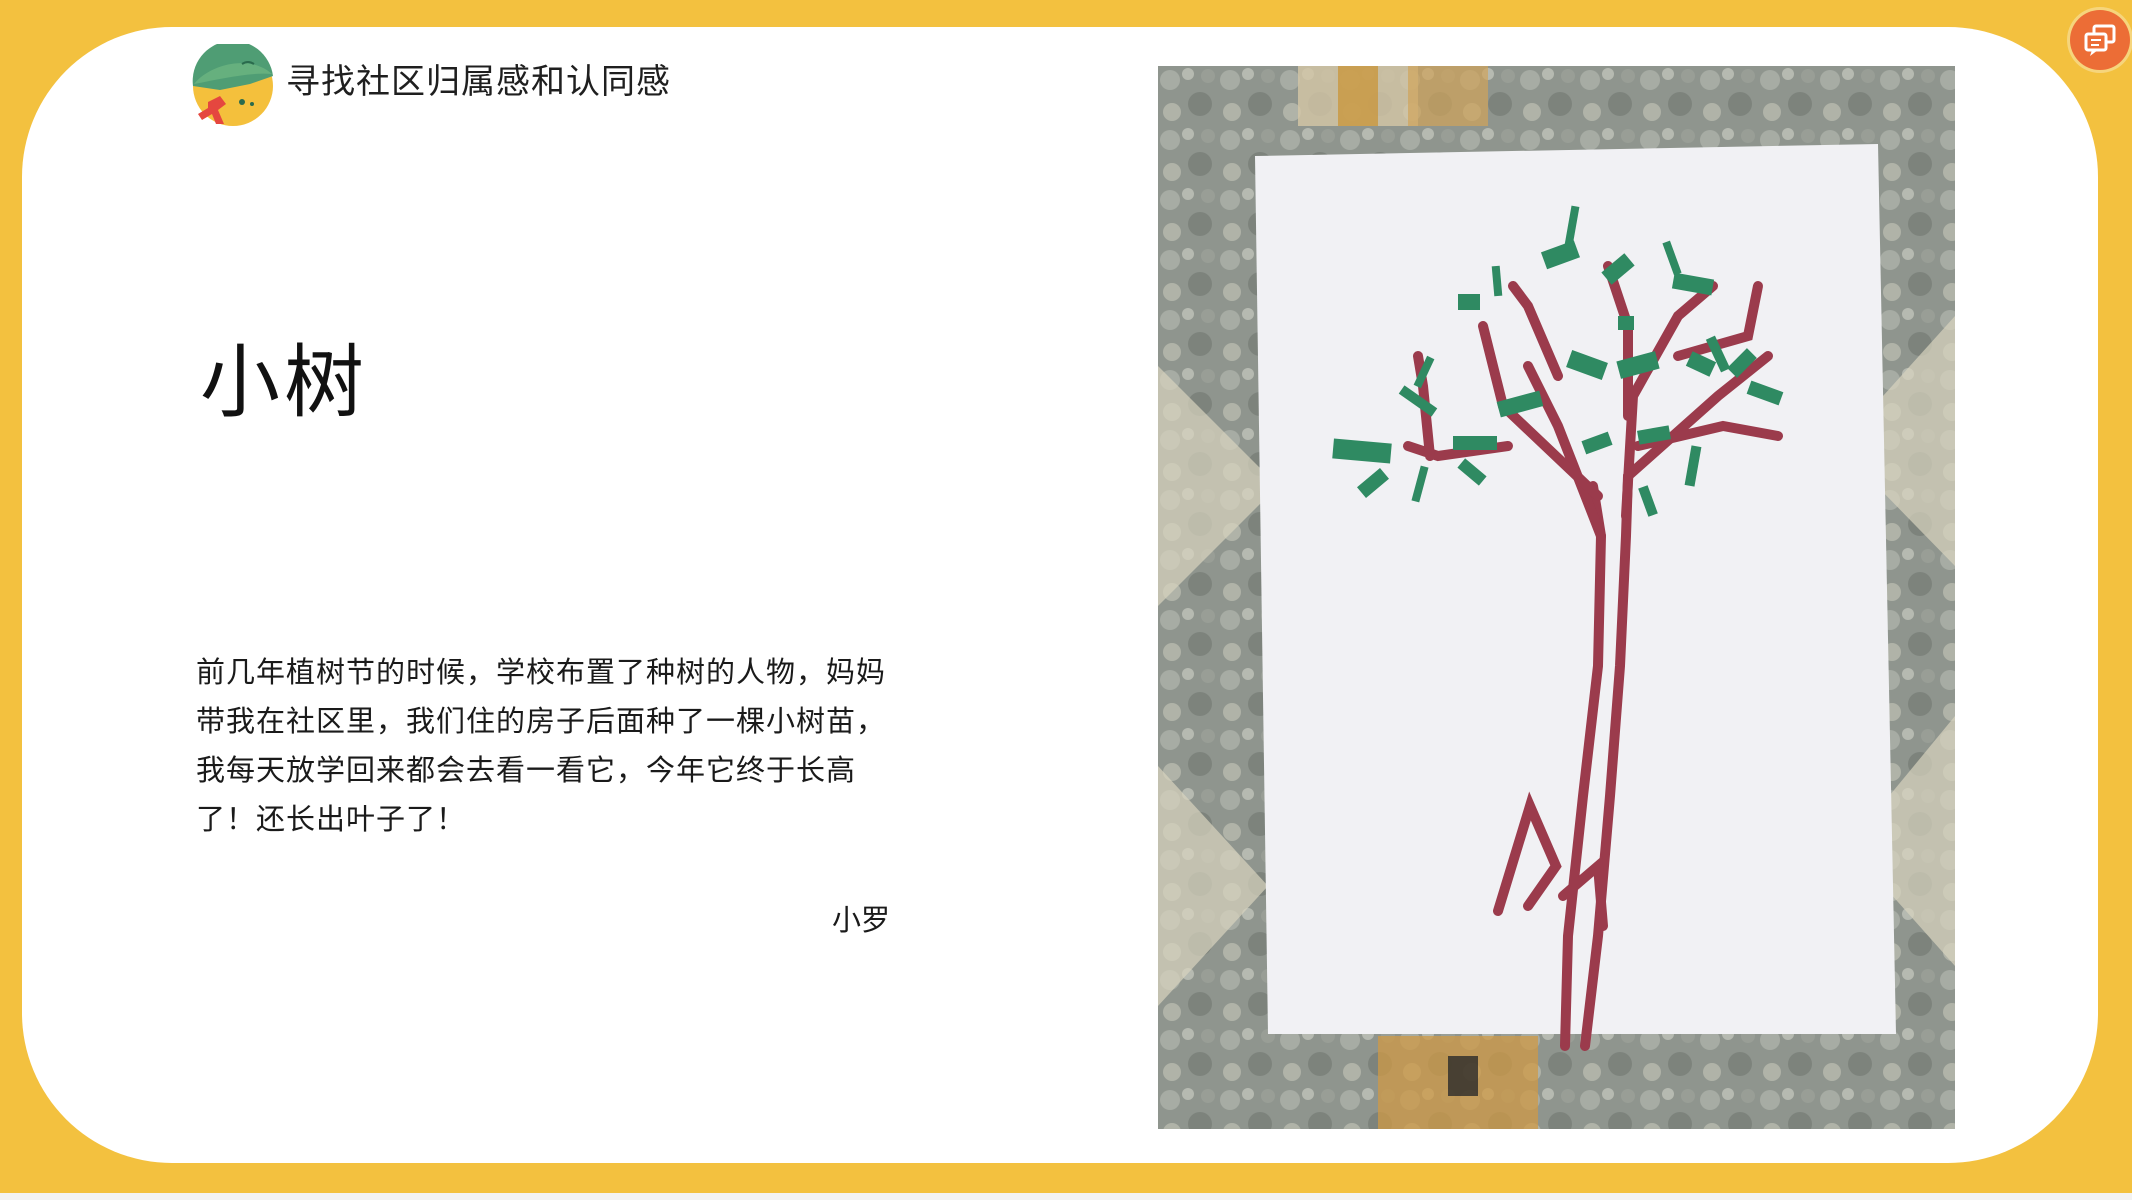 The height and width of the screenshot is (1200, 2132). What do you see at coordinates (284, 382) in the screenshot?
I see `story-title: 小树` at bounding box center [284, 382].